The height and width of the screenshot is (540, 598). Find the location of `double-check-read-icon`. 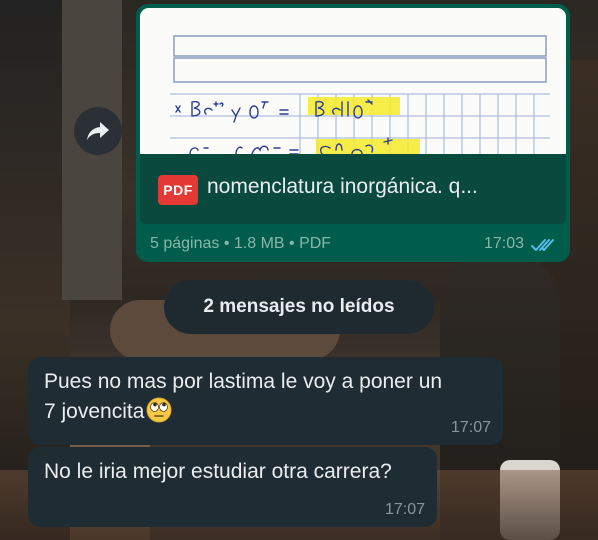

double-check-read-icon is located at coordinates (542, 245).